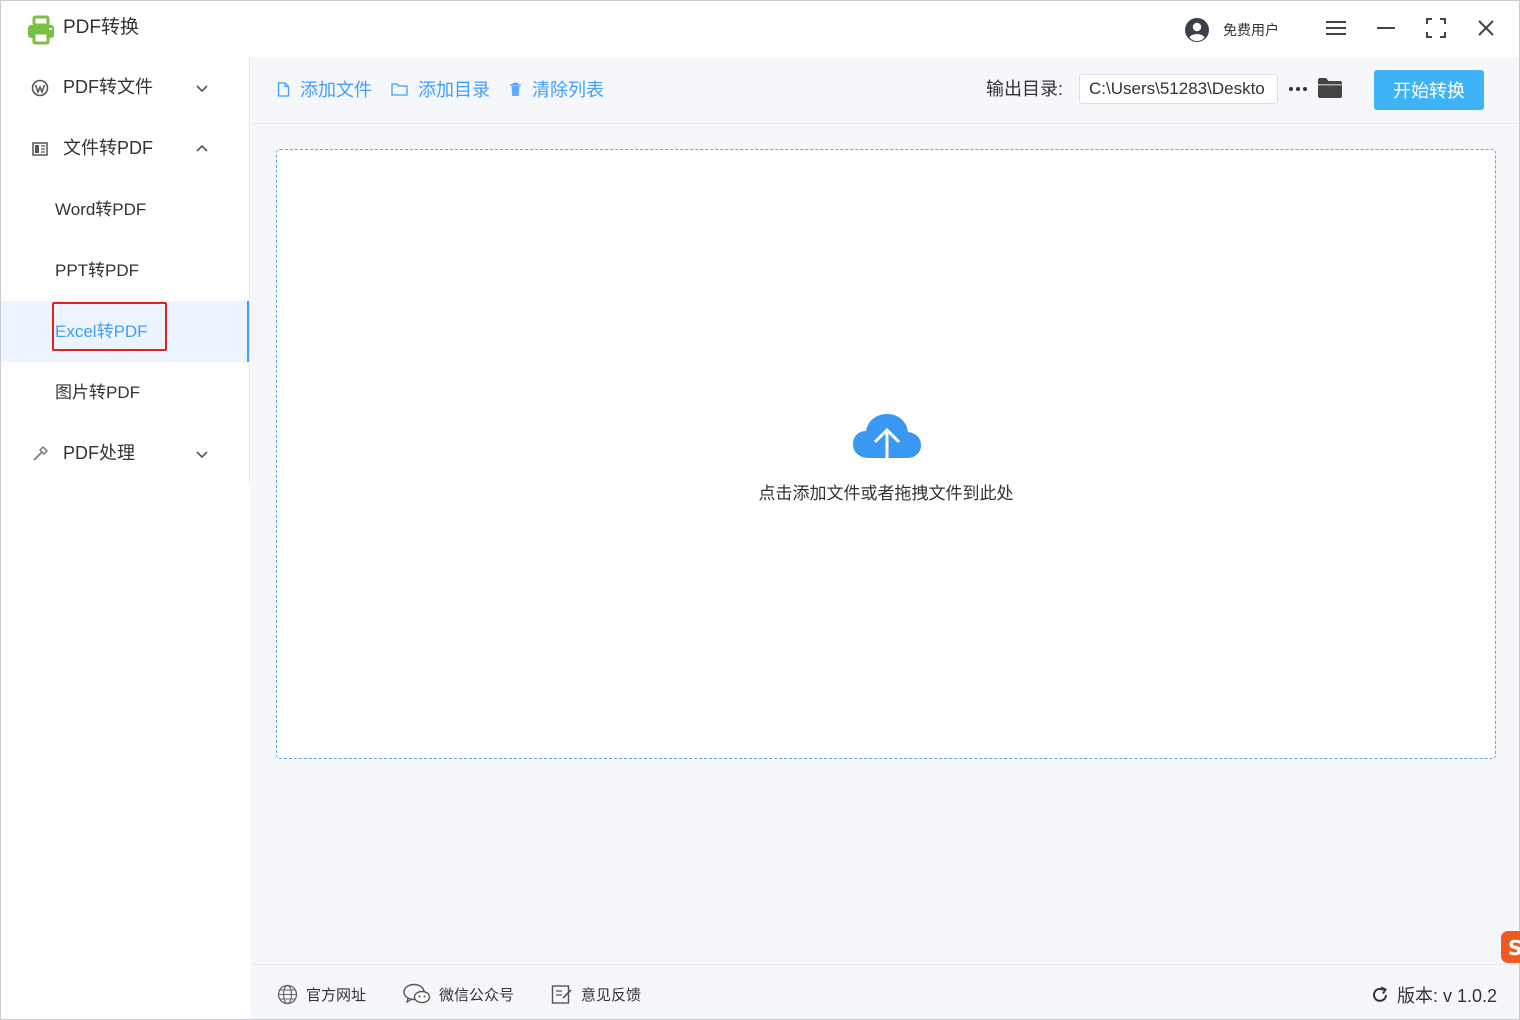 The width and height of the screenshot is (1520, 1020). What do you see at coordinates (1025, 89) in the screenshot?
I see `output-dir-label: 输出目录:` at bounding box center [1025, 89].